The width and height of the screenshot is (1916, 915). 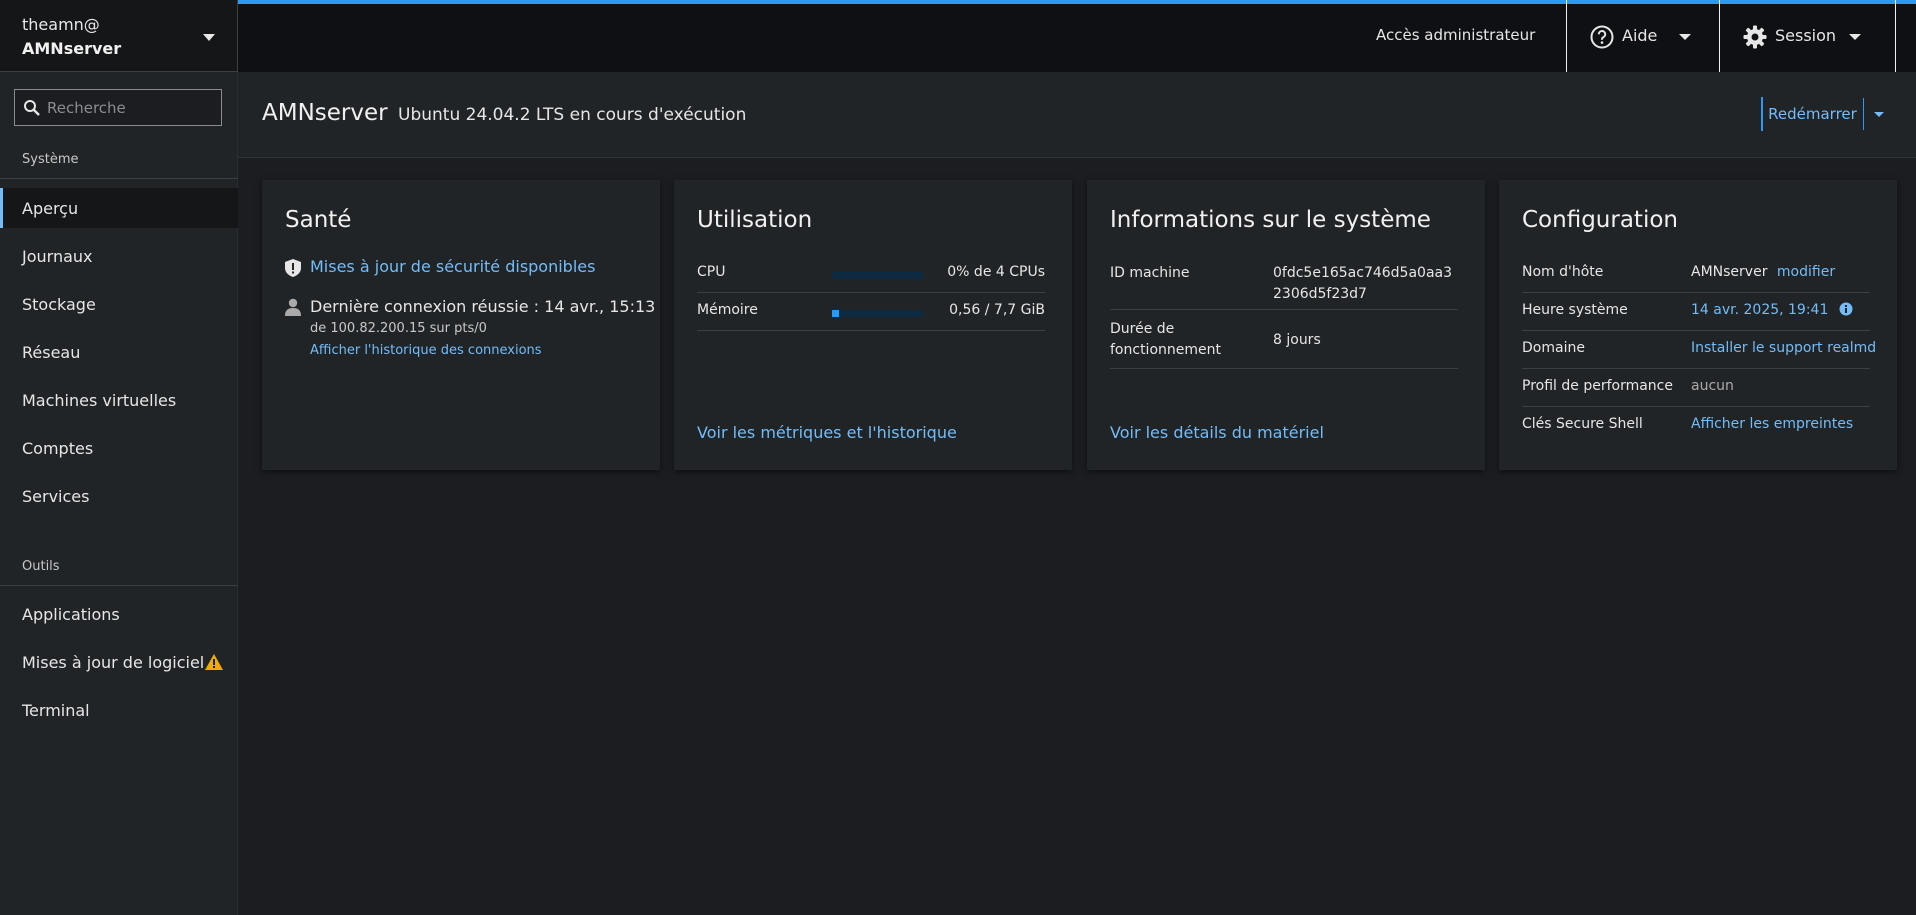 What do you see at coordinates (1812, 114) in the screenshot?
I see `restart-button: Redémarrer` at bounding box center [1812, 114].